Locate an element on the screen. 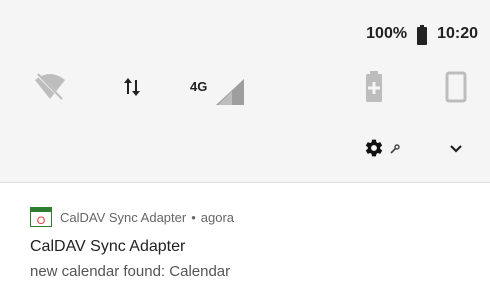 The width and height of the screenshot is (490, 285). chevron-down-icon is located at coordinates (456, 150).